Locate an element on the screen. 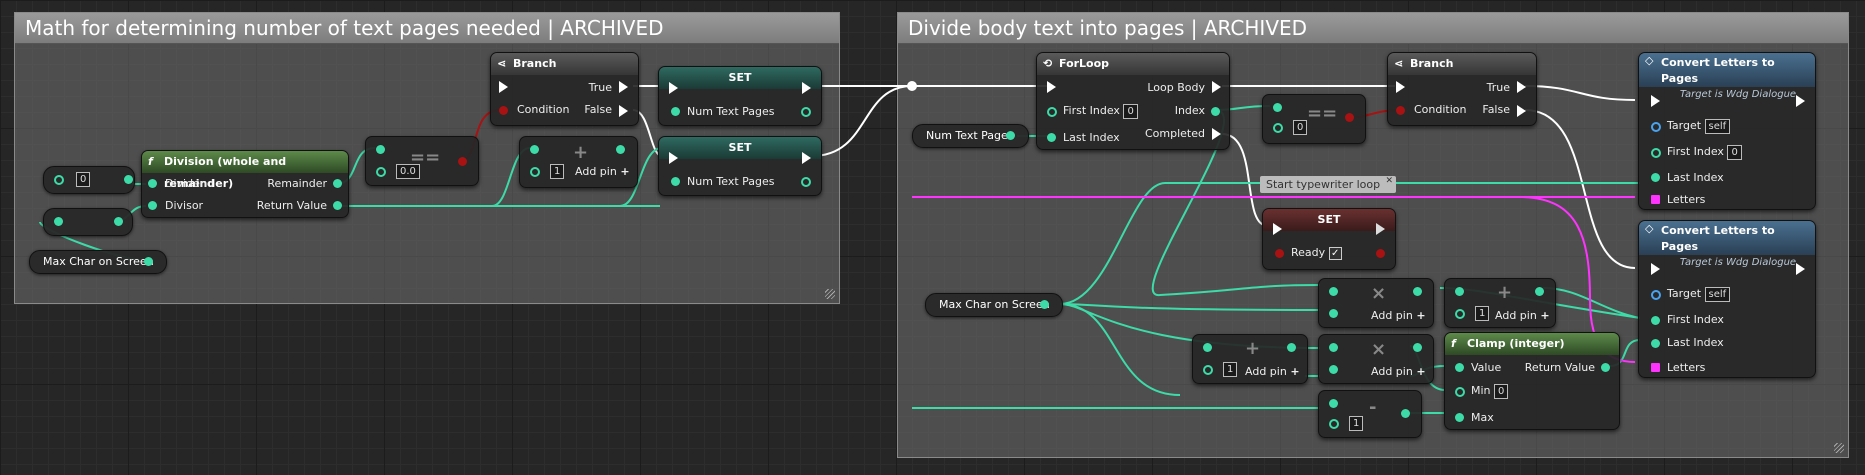  index-pin is located at coordinates (1215, 111).